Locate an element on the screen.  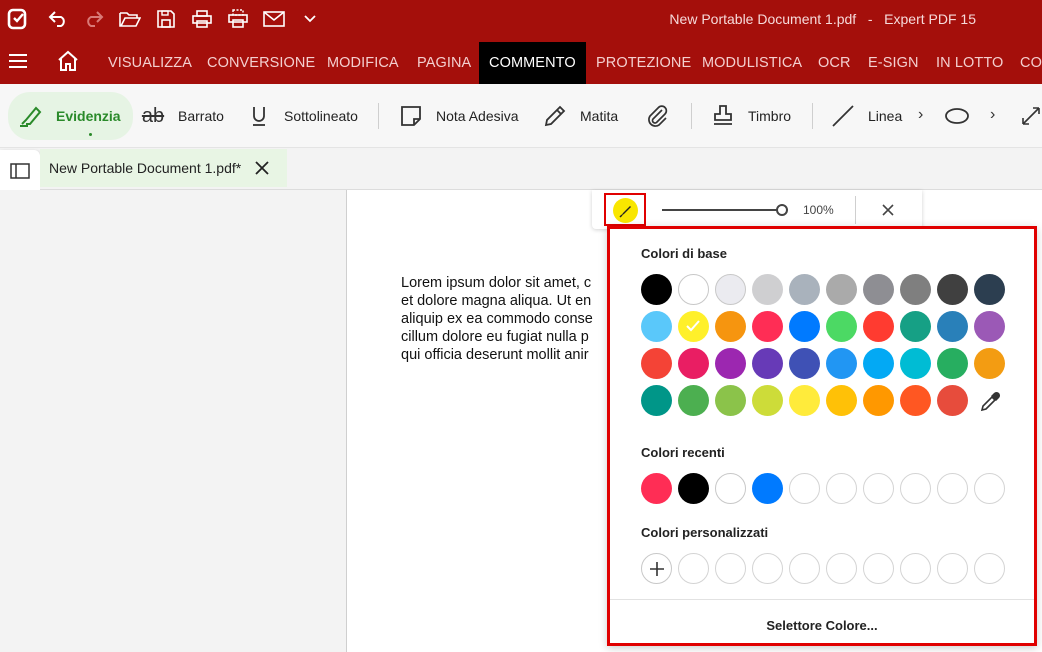
add-custom-color-button is located at coordinates (656, 568).